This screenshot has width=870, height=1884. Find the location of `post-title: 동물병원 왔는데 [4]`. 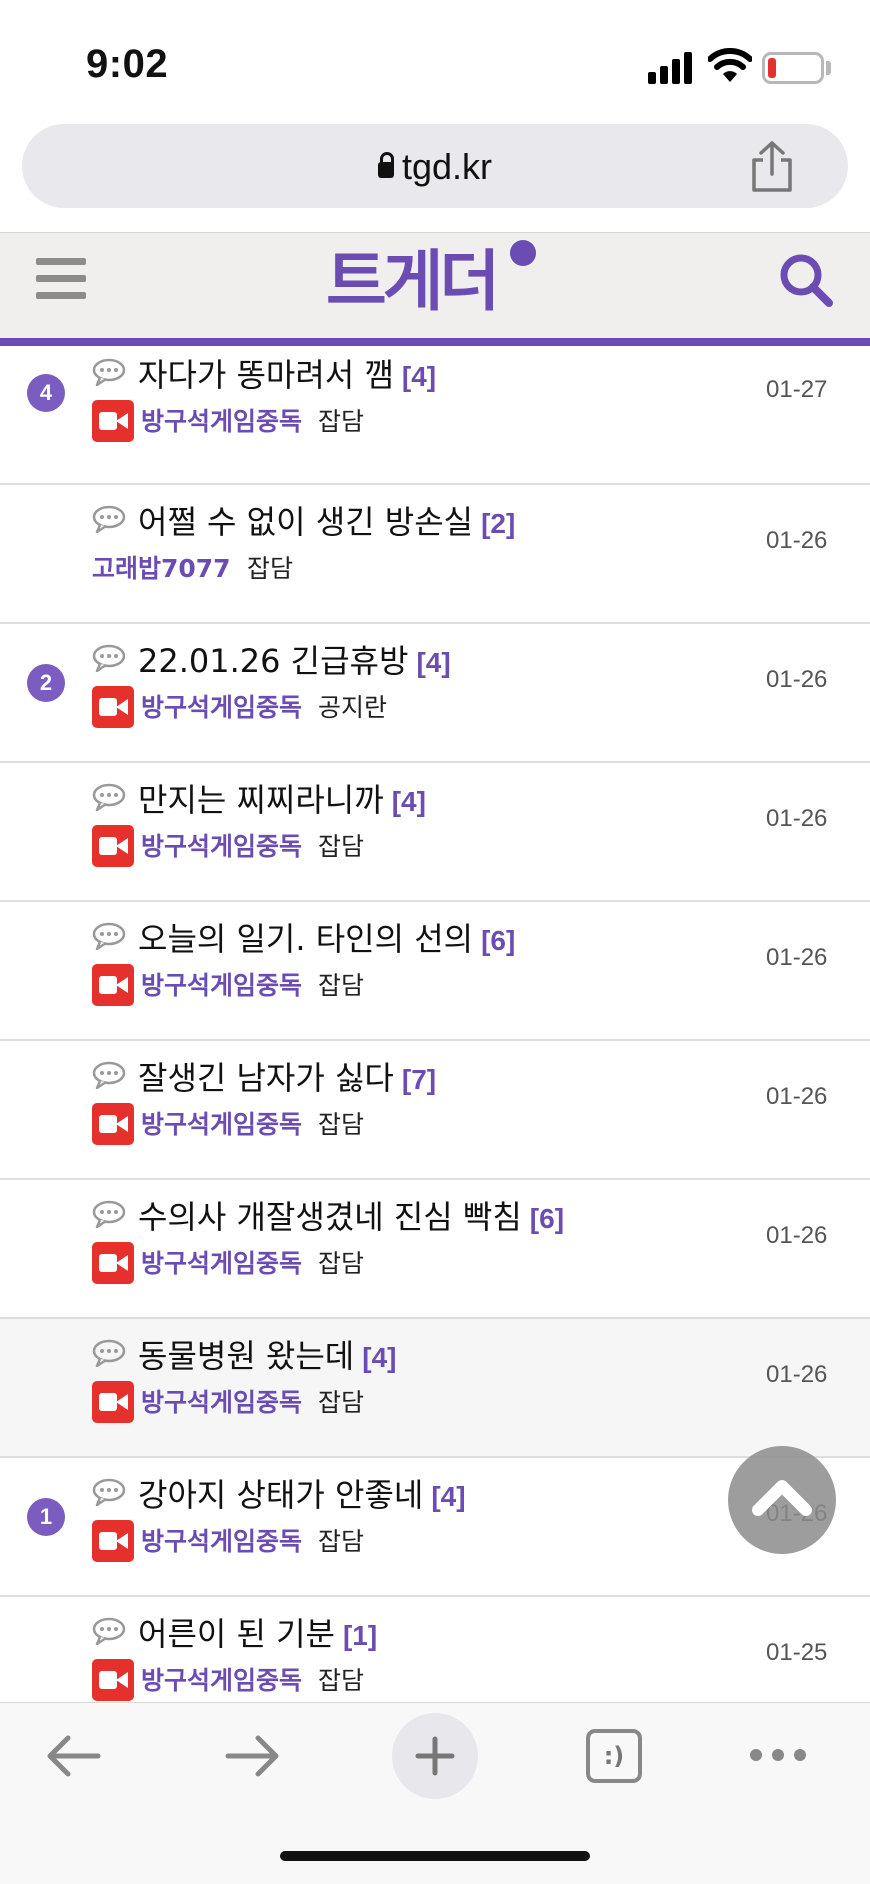

post-title: 동물병원 왔는데 [4] is located at coordinates (267, 1354).